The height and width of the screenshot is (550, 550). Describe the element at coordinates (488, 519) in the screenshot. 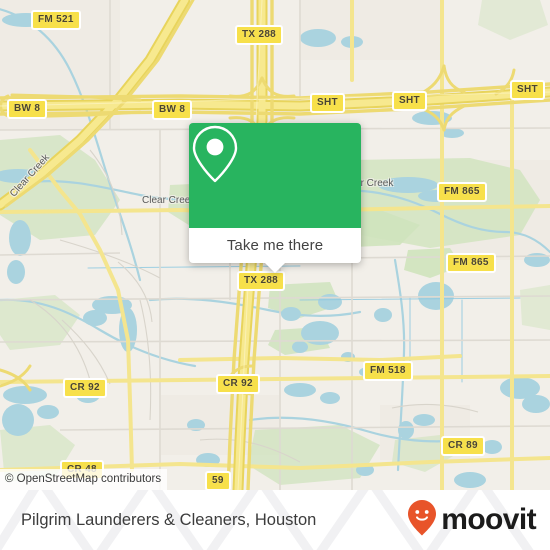

I see `moovit-wordmark: moovit` at that location.